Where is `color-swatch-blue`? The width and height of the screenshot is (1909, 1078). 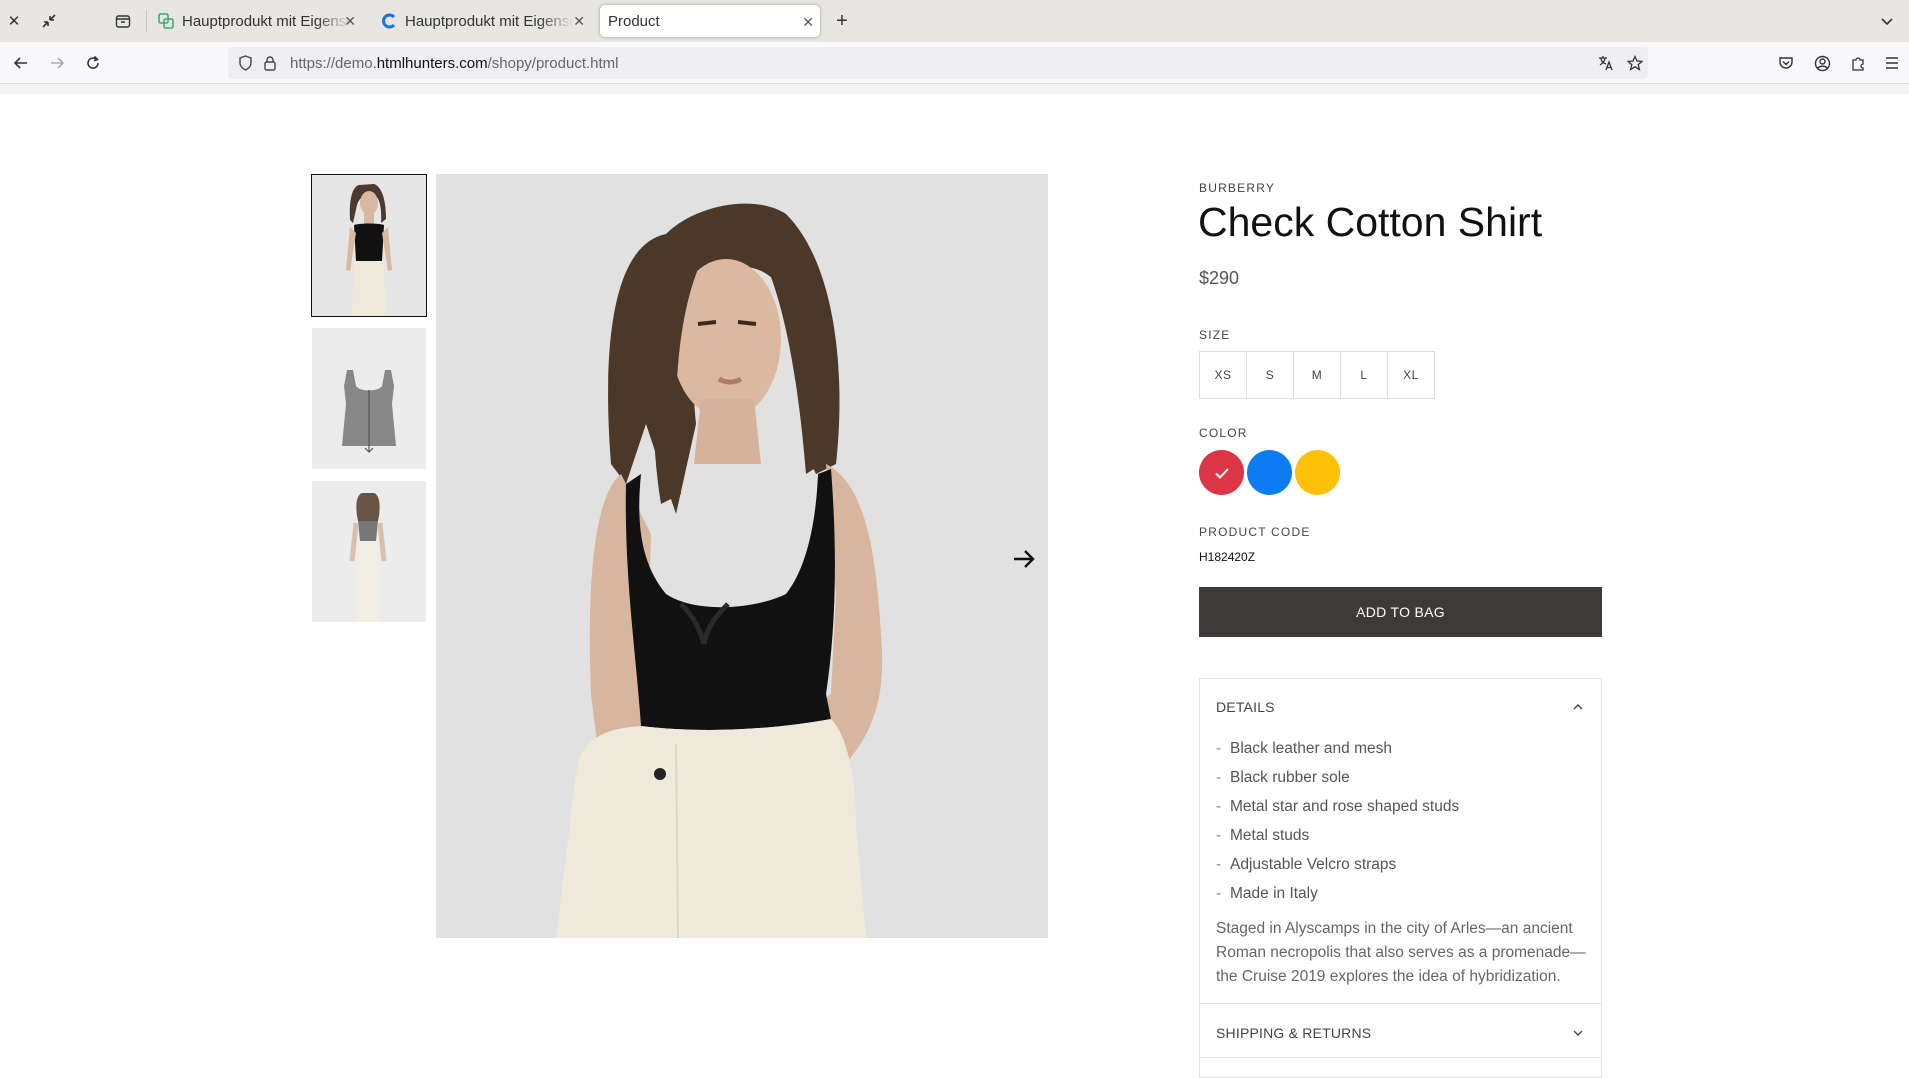 color-swatch-blue is located at coordinates (1269, 472).